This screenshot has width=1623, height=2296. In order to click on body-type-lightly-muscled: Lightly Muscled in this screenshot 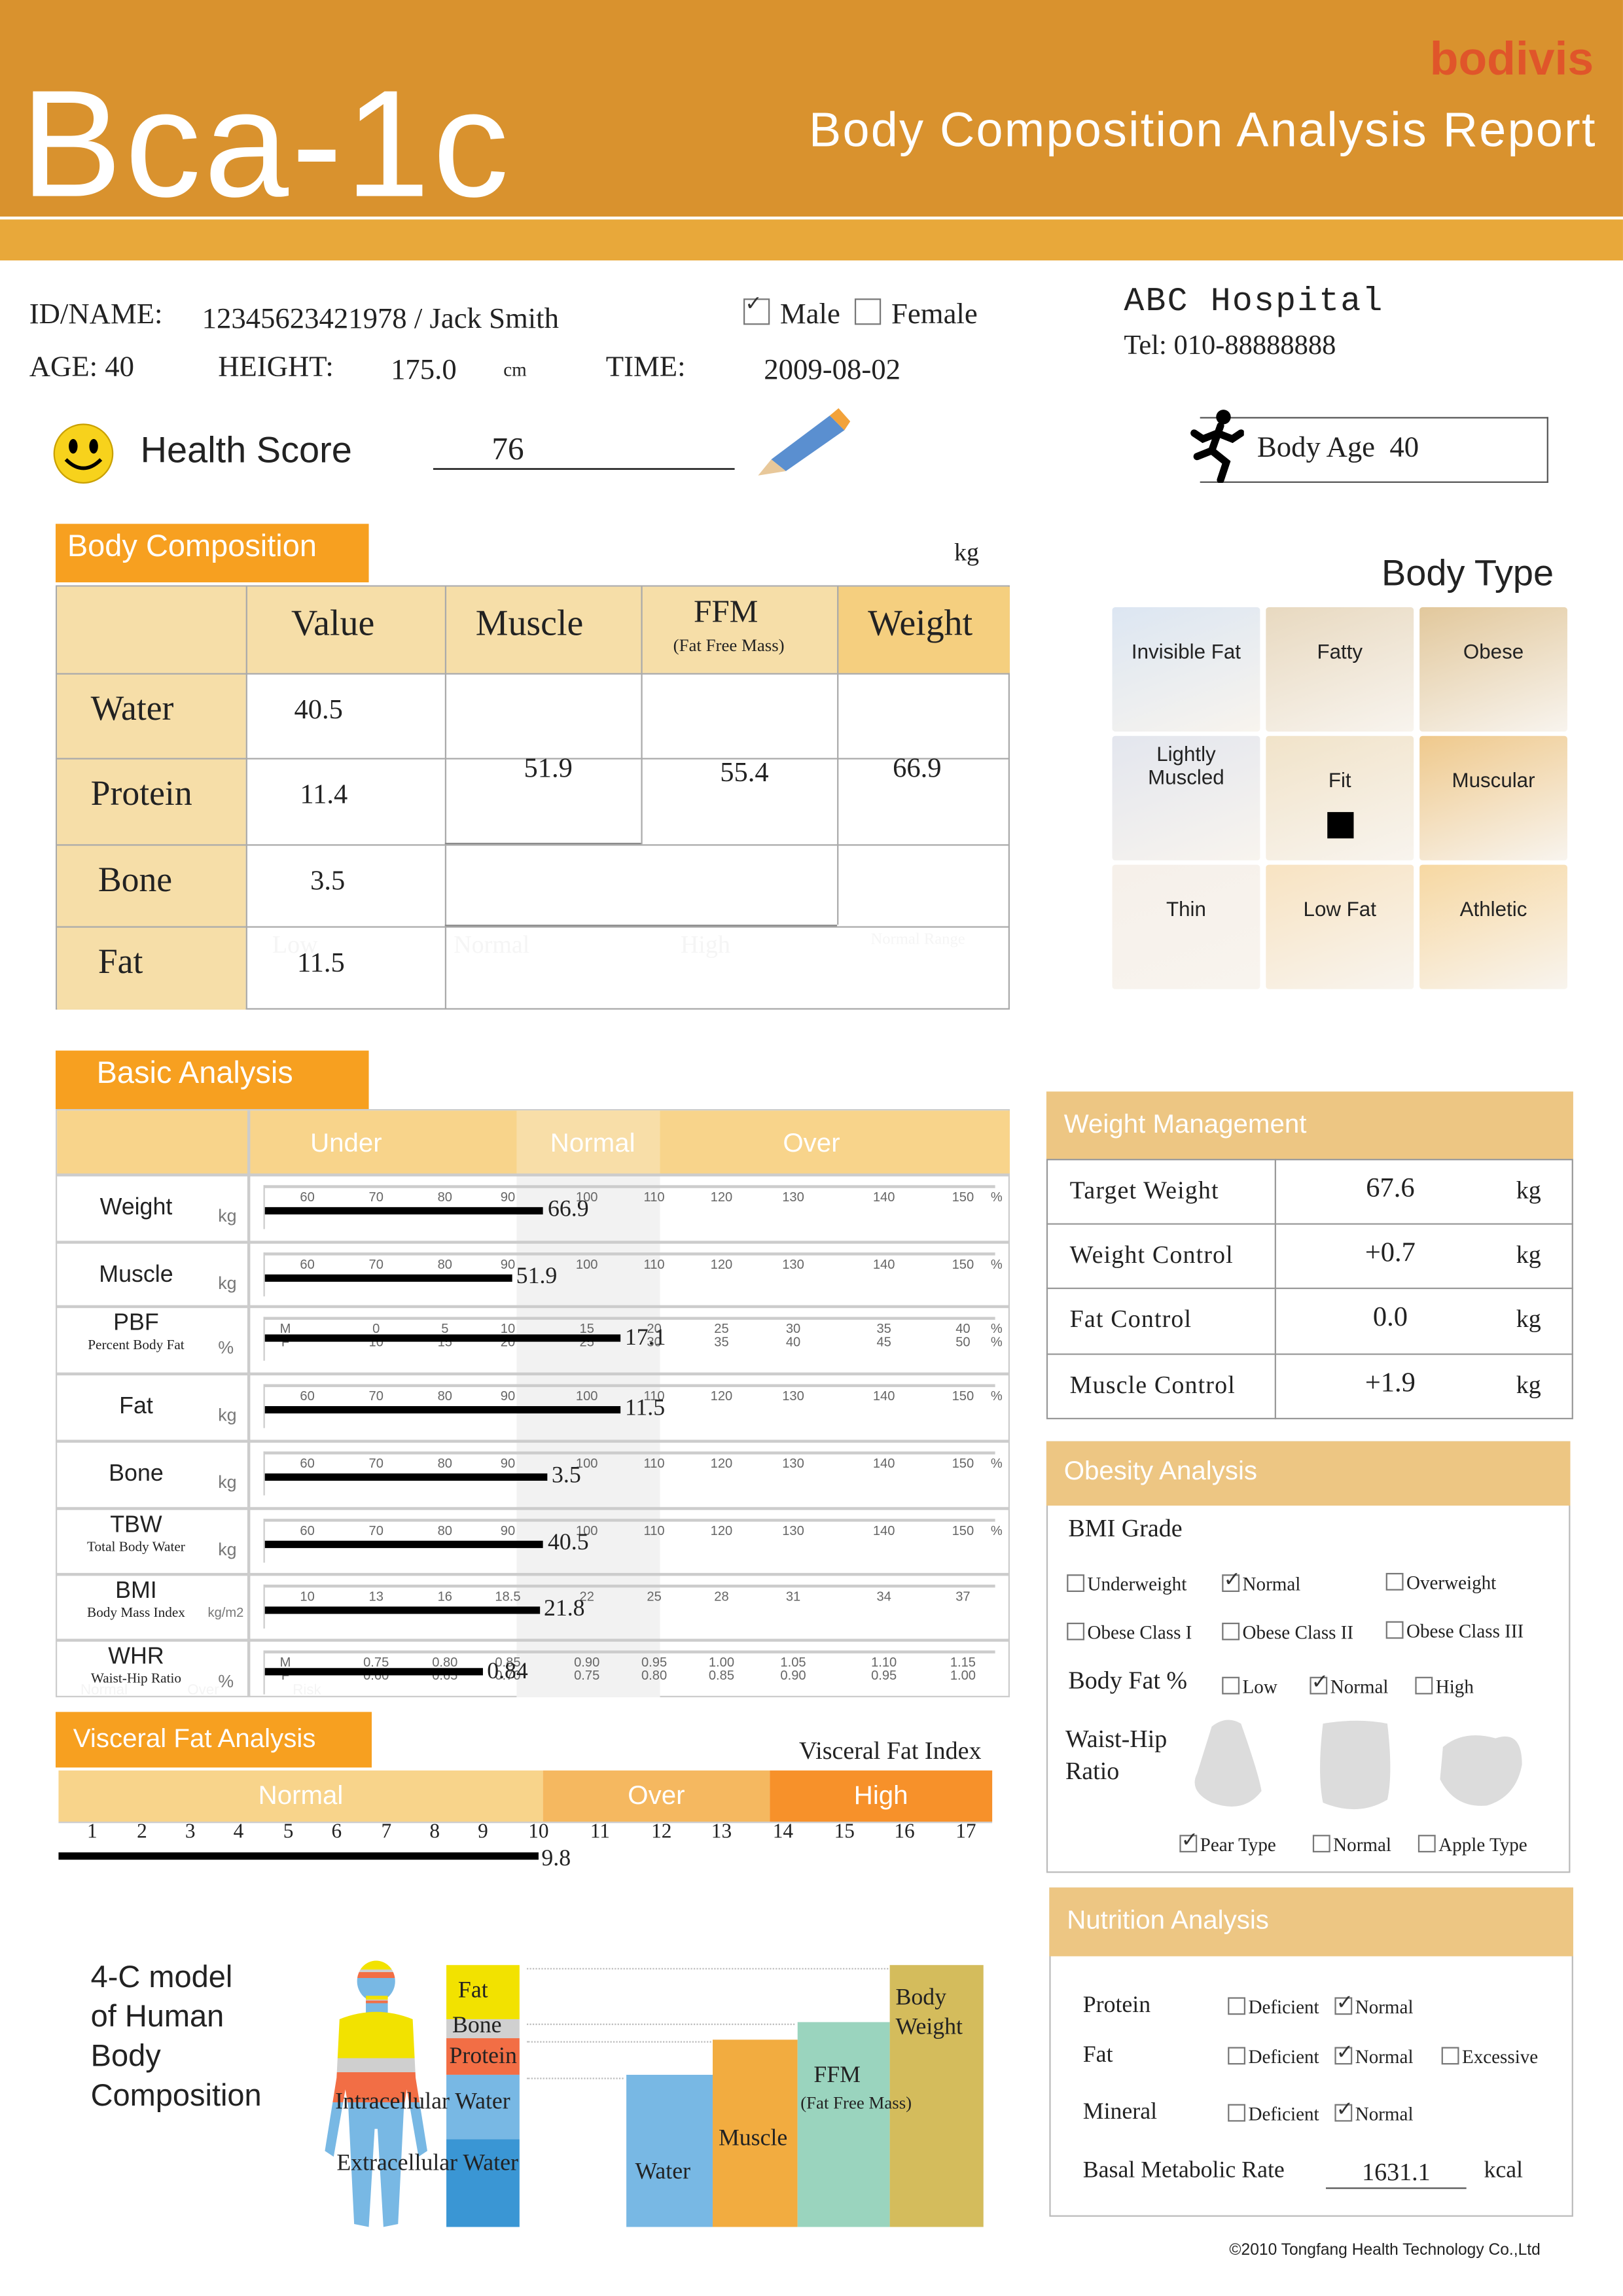, I will do `click(1186, 798)`.